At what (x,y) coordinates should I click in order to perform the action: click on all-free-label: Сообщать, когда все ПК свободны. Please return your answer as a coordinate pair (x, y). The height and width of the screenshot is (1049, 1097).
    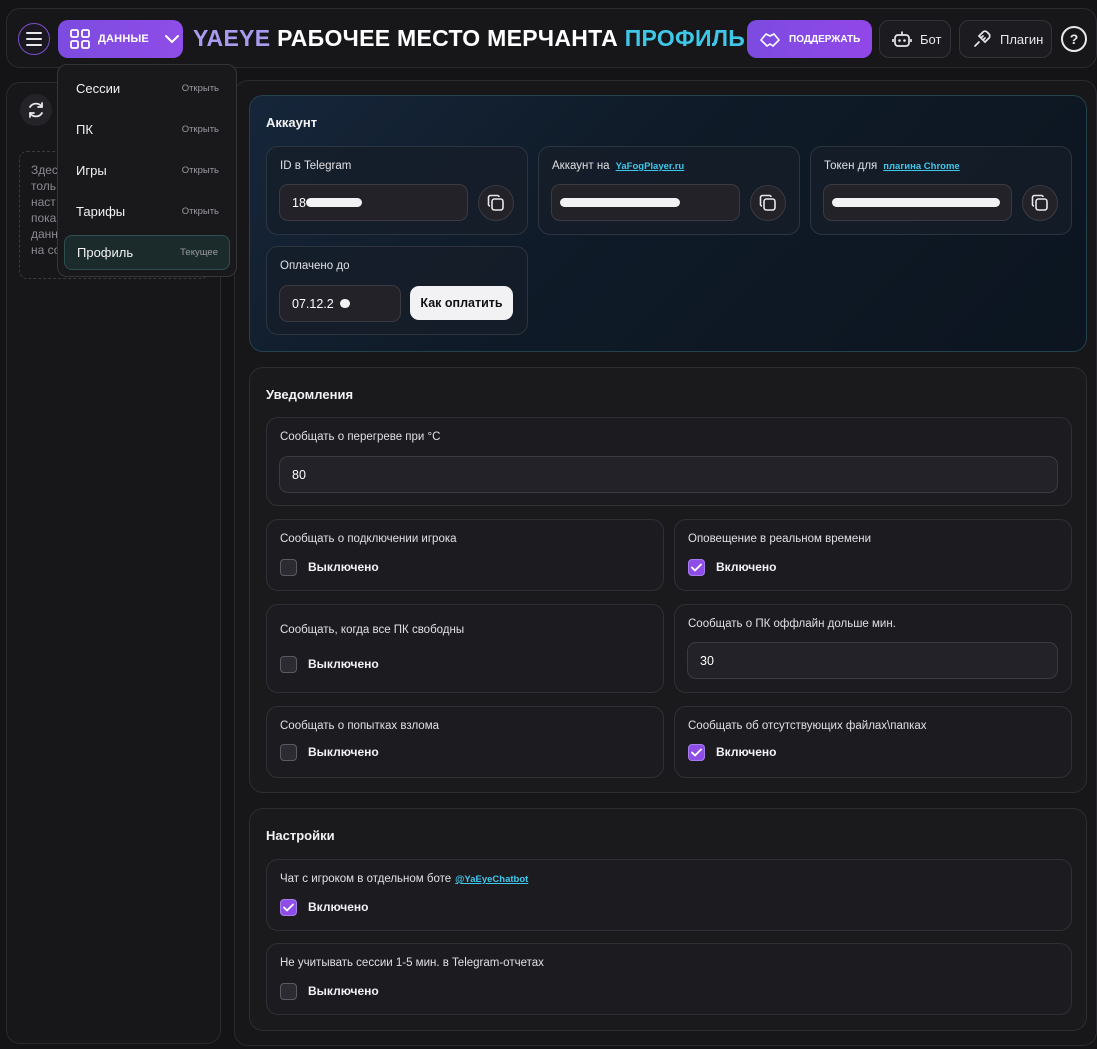
    Looking at the image, I should click on (372, 630).